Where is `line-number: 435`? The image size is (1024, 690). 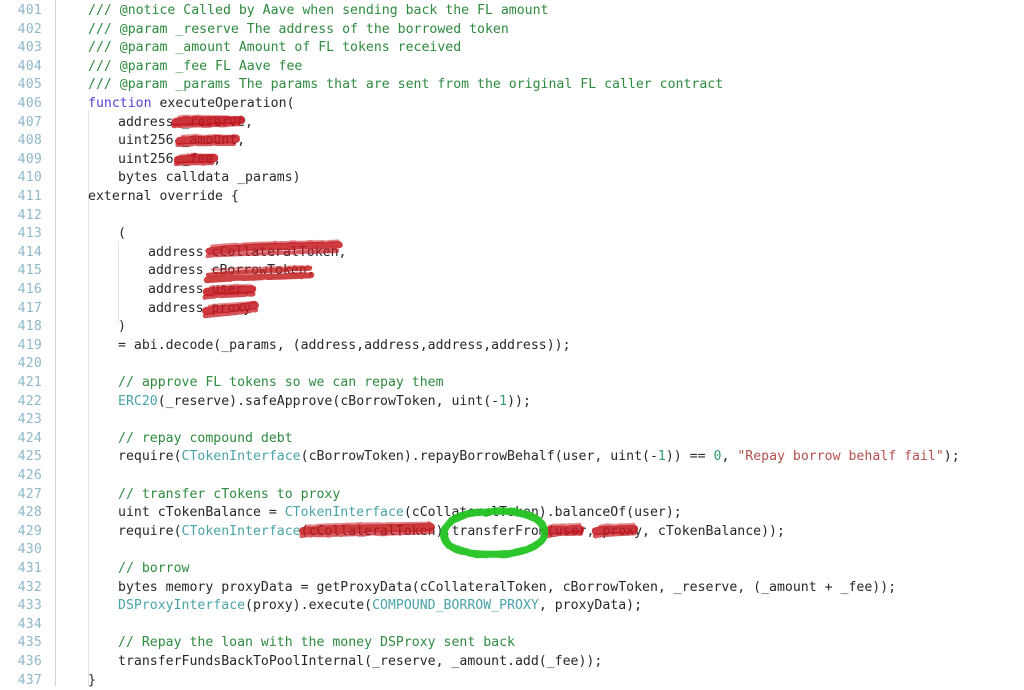
line-number: 435 is located at coordinates (29, 643).